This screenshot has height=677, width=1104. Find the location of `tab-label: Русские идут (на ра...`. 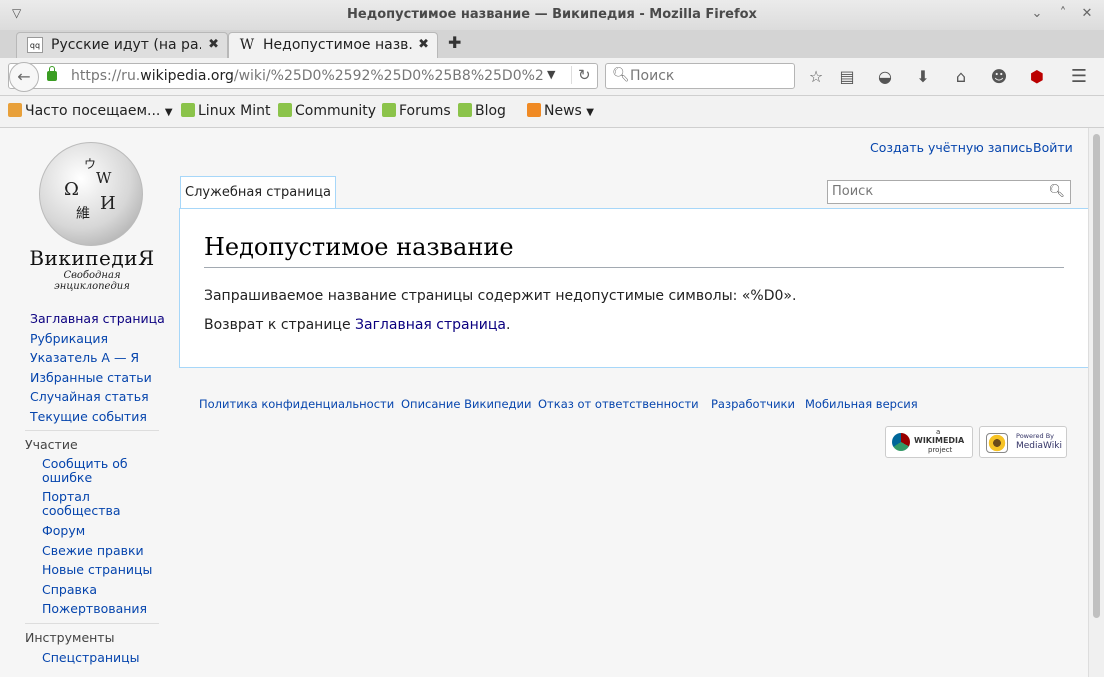

tab-label: Русские идут (на ра... is located at coordinates (126, 45).